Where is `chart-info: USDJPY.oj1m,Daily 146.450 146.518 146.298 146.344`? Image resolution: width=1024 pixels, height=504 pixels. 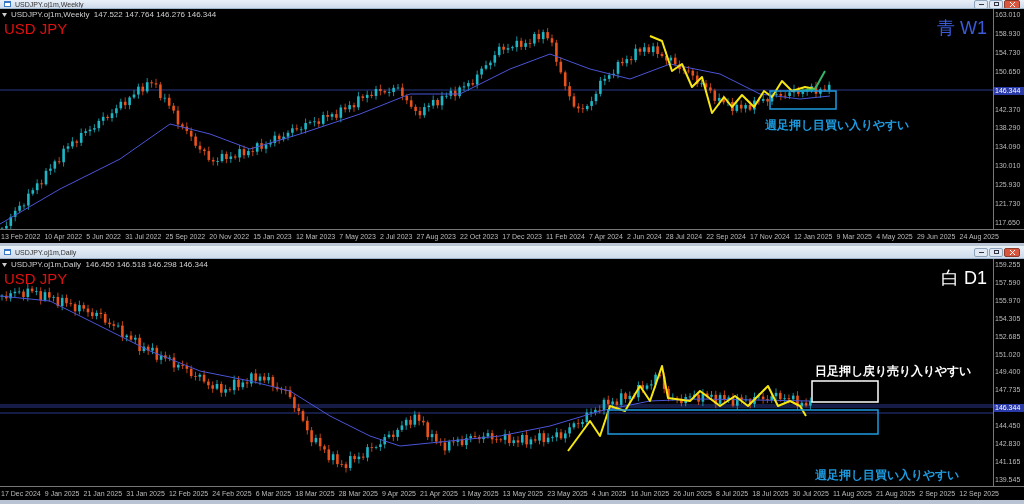
chart-info: USDJPY.oj1m,Daily 146.450 146.518 146.298 146.344 is located at coordinates (109, 265).